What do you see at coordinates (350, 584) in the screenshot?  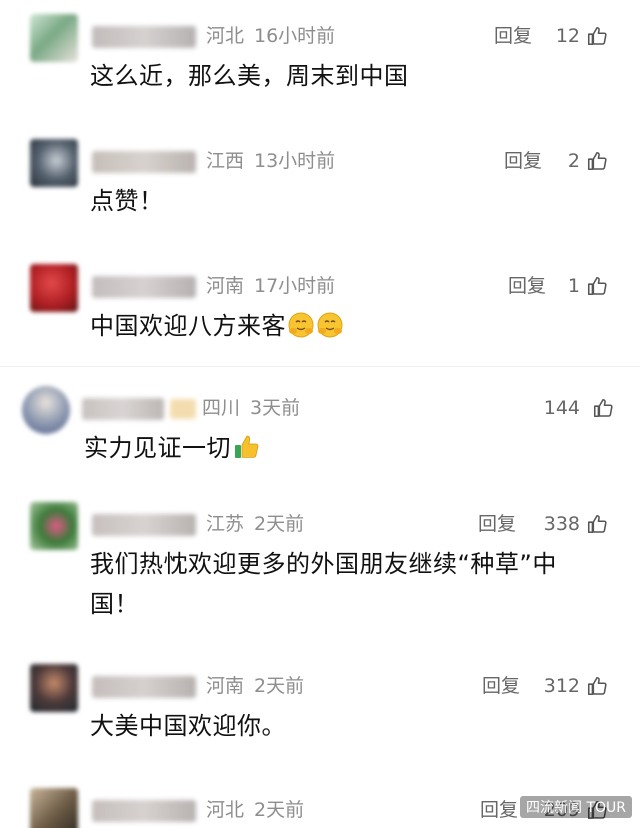 I see `comment-text: 我们热忱欢迎更多的外国朋友继续“种草”中 国！` at bounding box center [350, 584].